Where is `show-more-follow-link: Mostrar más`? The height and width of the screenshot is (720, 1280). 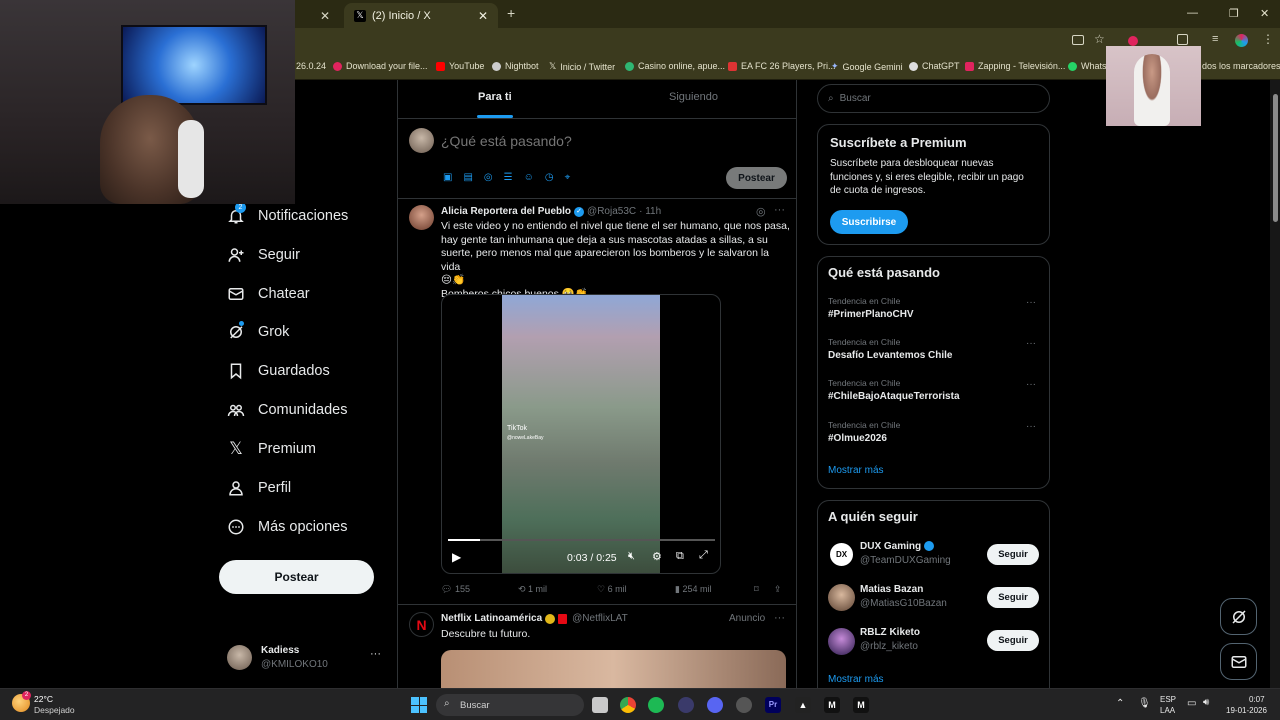
show-more-follow-link: Mostrar más is located at coordinates (856, 679).